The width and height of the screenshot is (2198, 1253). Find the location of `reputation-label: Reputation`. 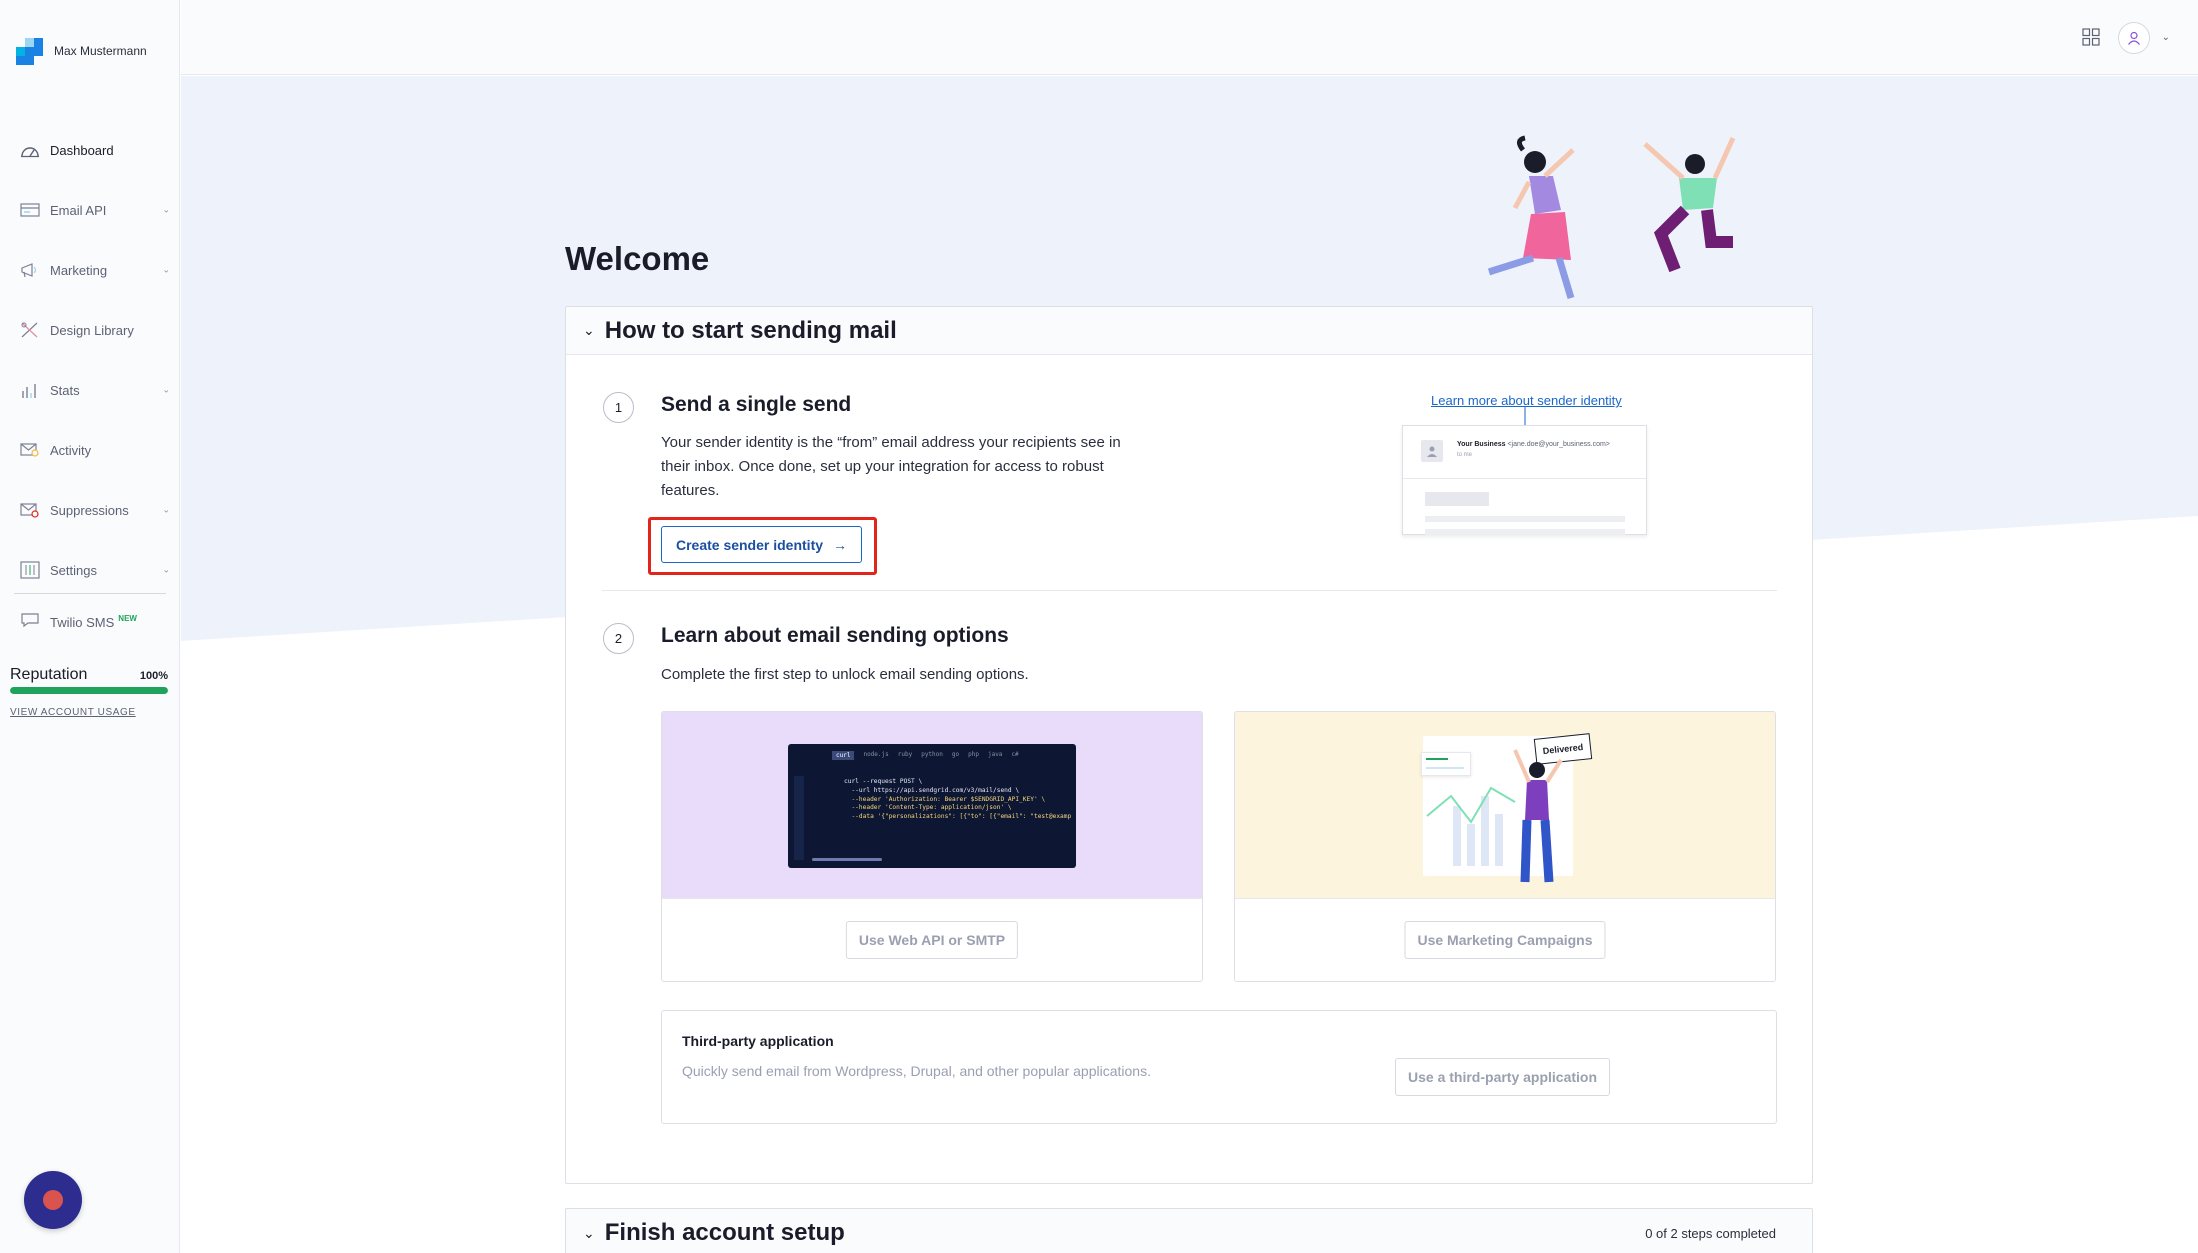

reputation-label: Reputation is located at coordinates (49, 674).